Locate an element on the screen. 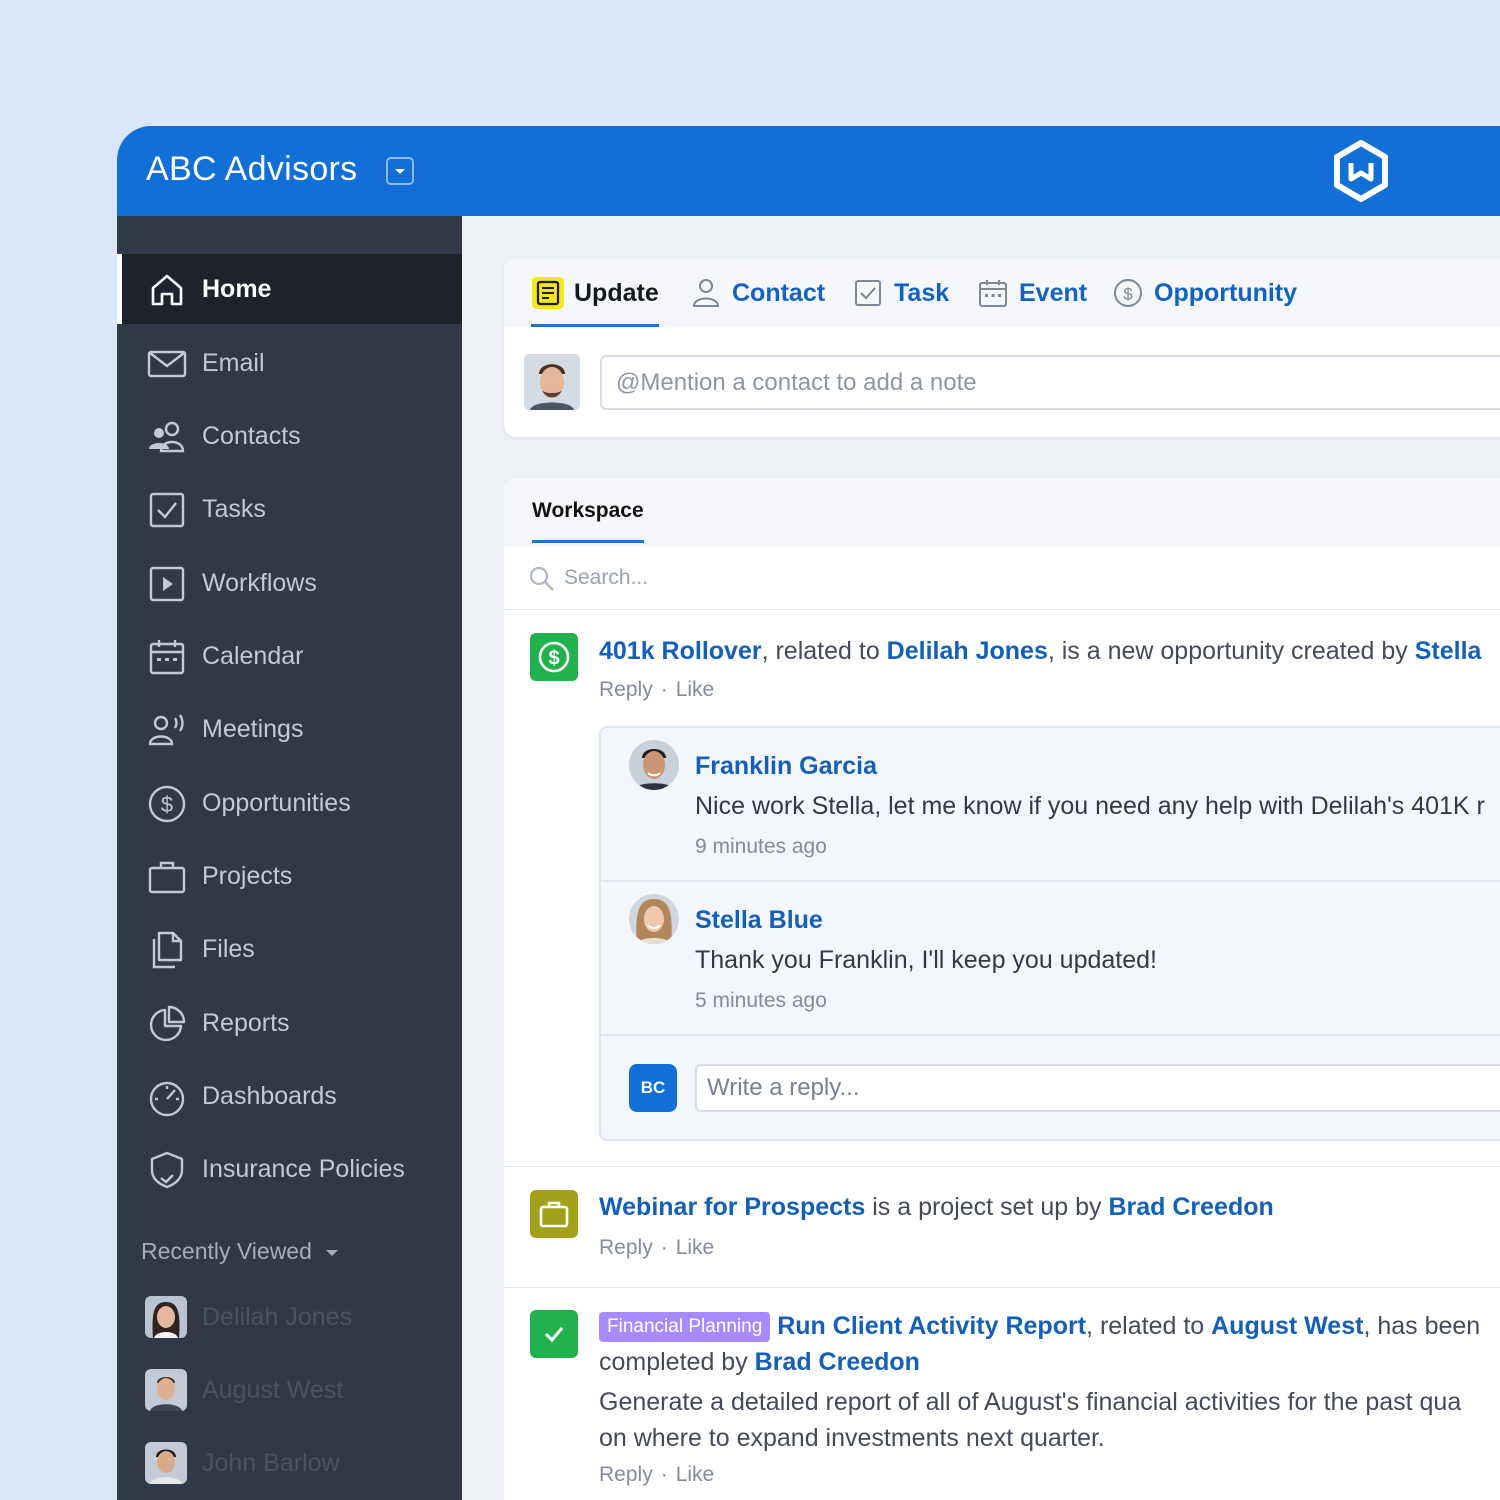 This screenshot has width=1500, height=1500. search-input is located at coordinates (1014, 578).